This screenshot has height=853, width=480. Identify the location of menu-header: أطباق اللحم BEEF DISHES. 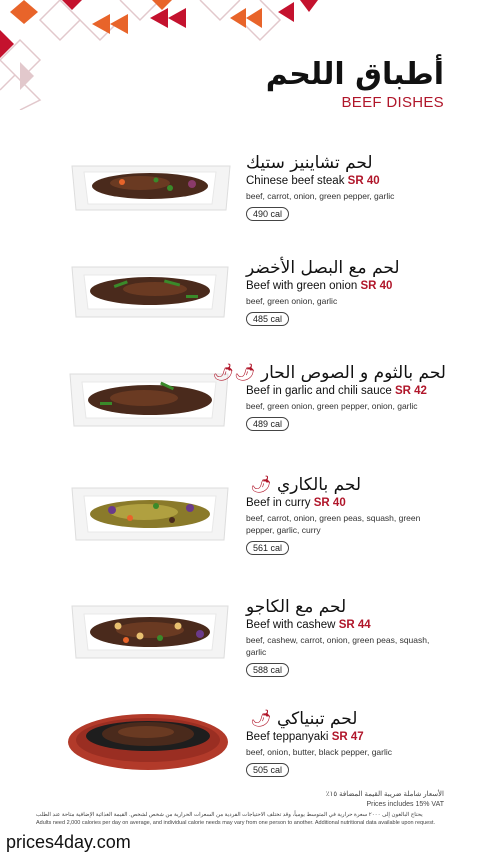
(354, 84).